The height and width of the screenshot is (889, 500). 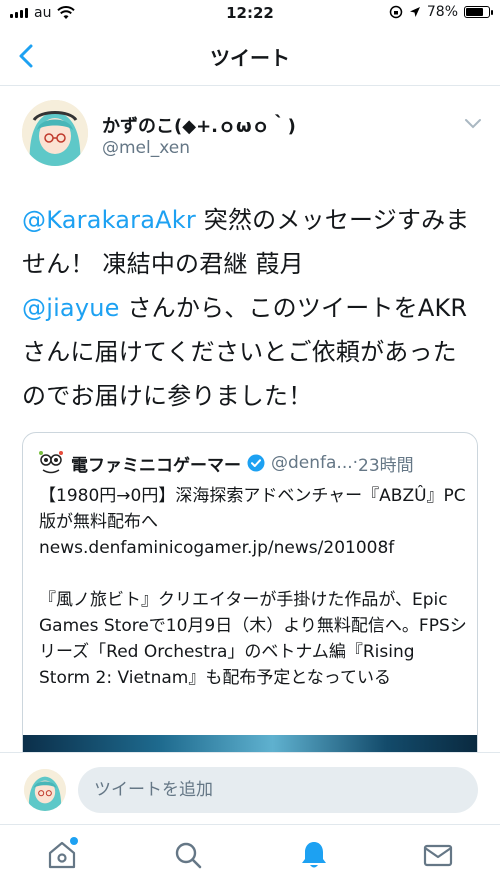 What do you see at coordinates (386, 465) in the screenshot?
I see `quoted-timestamp: 23時間` at bounding box center [386, 465].